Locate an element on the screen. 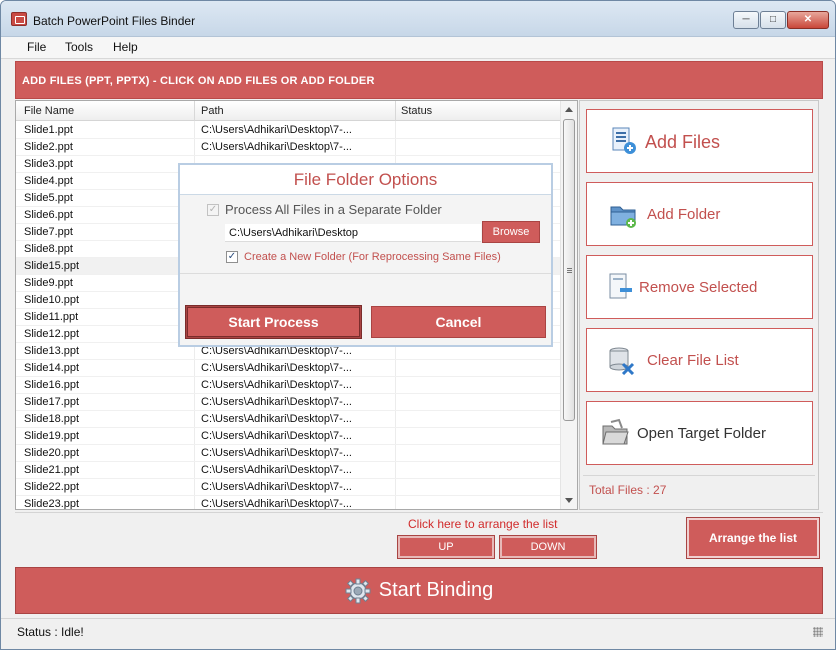  file-name-cell: Slide1.ppt is located at coordinates (48, 130).